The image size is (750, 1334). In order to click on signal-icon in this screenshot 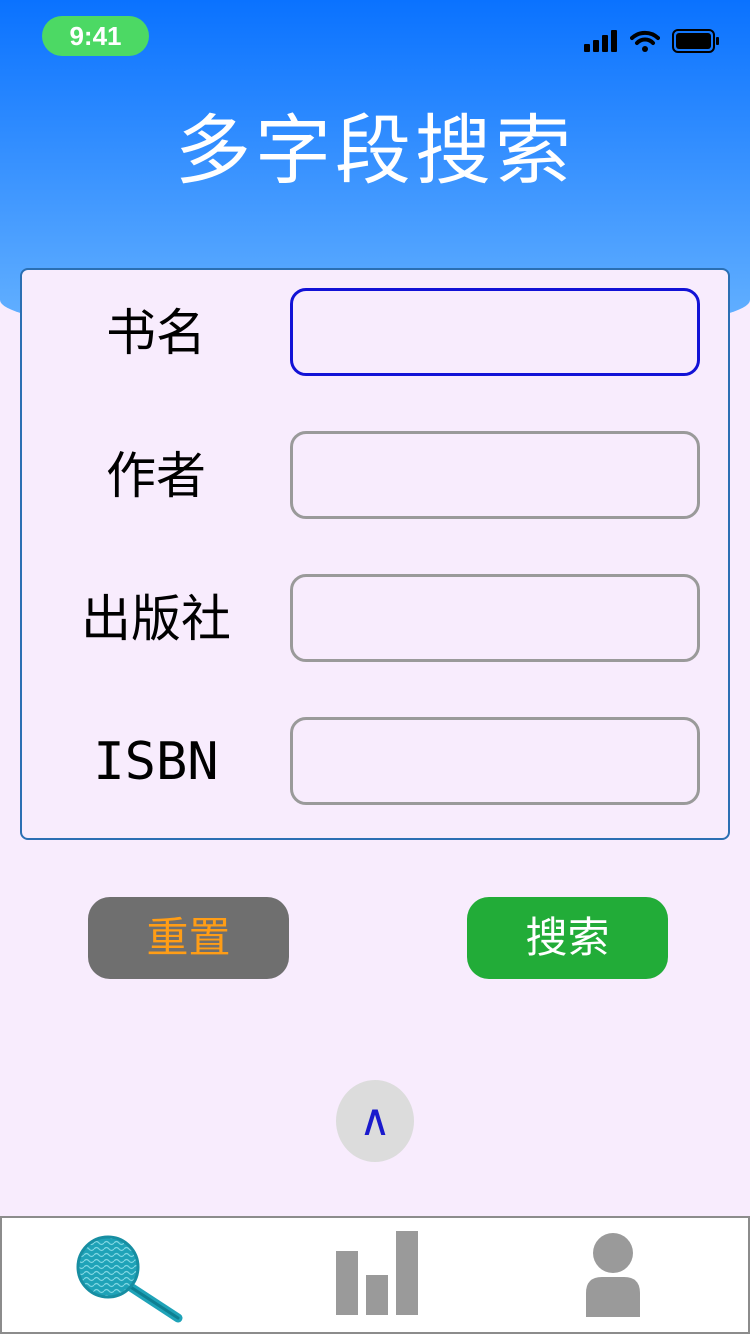, I will do `click(600, 41)`.